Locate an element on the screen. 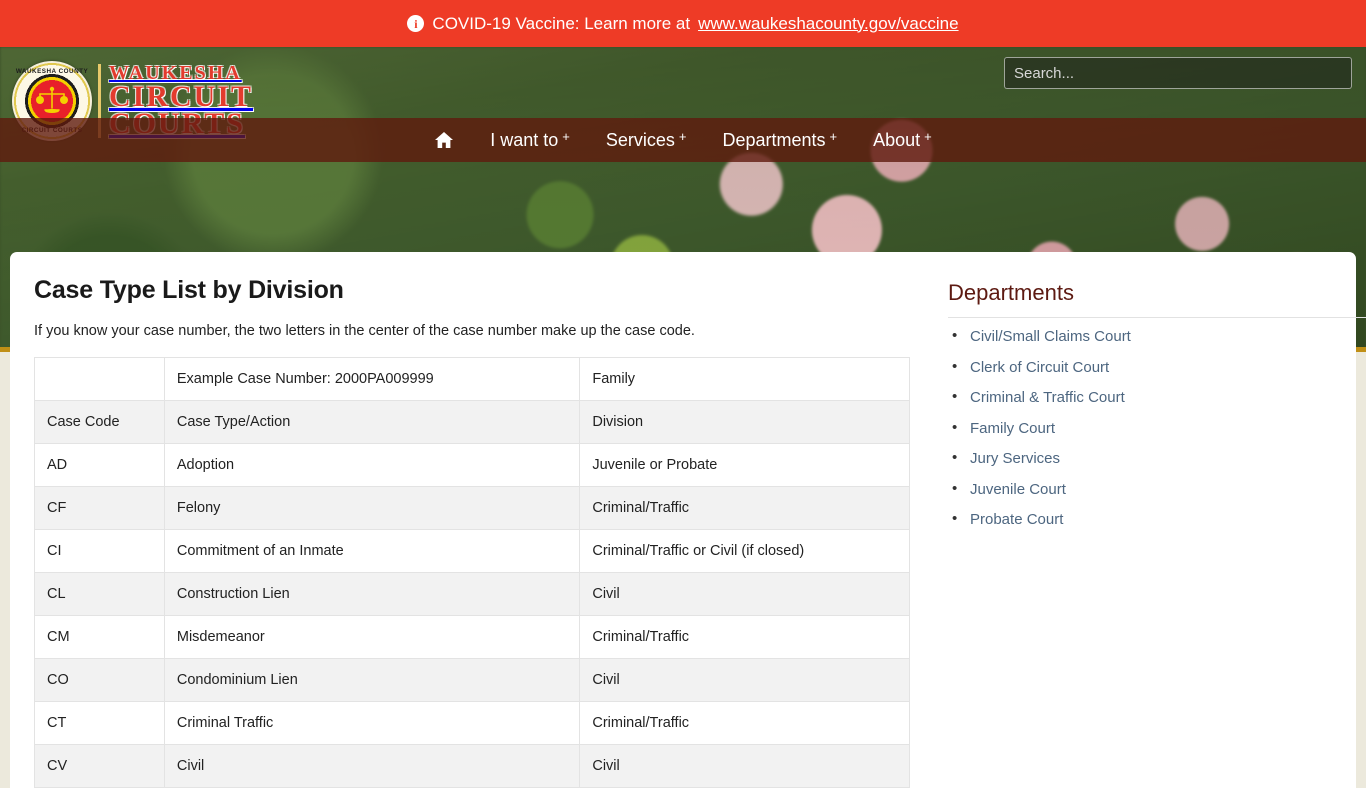 The image size is (1366, 788). table-cell-type: Condominium Lien is located at coordinates (372, 680).